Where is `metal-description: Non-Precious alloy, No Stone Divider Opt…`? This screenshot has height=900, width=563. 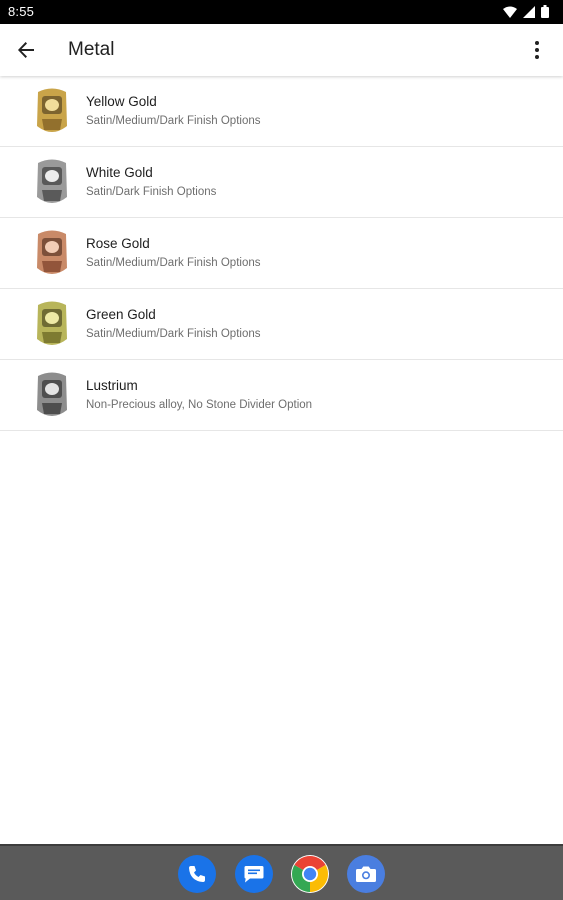
metal-description: Non-Precious alloy, No Stone Divider Opt… is located at coordinates (199, 405).